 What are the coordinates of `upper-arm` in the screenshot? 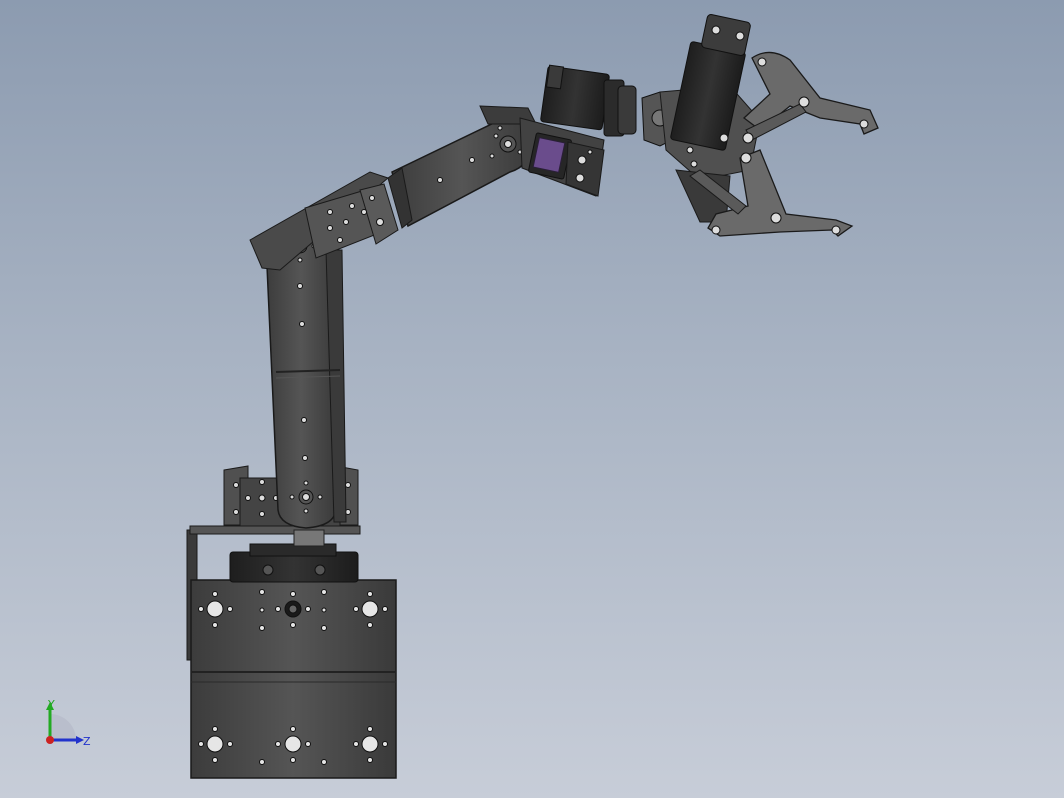 It's located at (462, 167).